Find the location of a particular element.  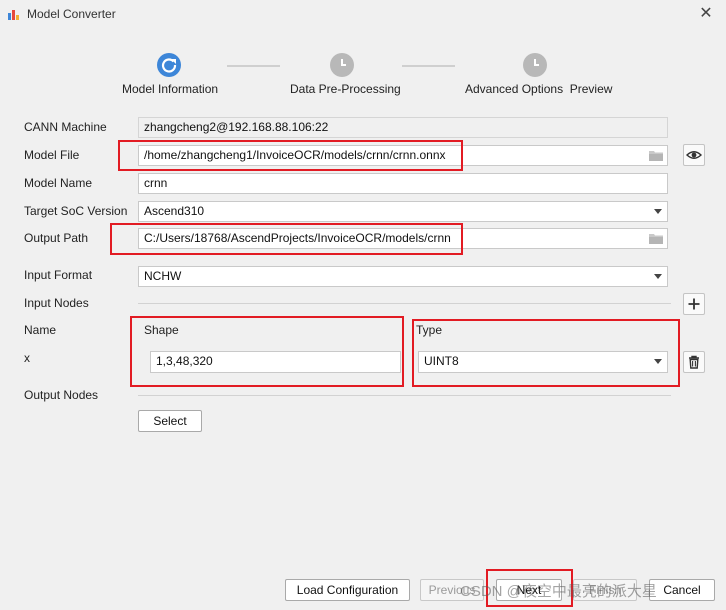

step-1-indicator is located at coordinates (169, 65).